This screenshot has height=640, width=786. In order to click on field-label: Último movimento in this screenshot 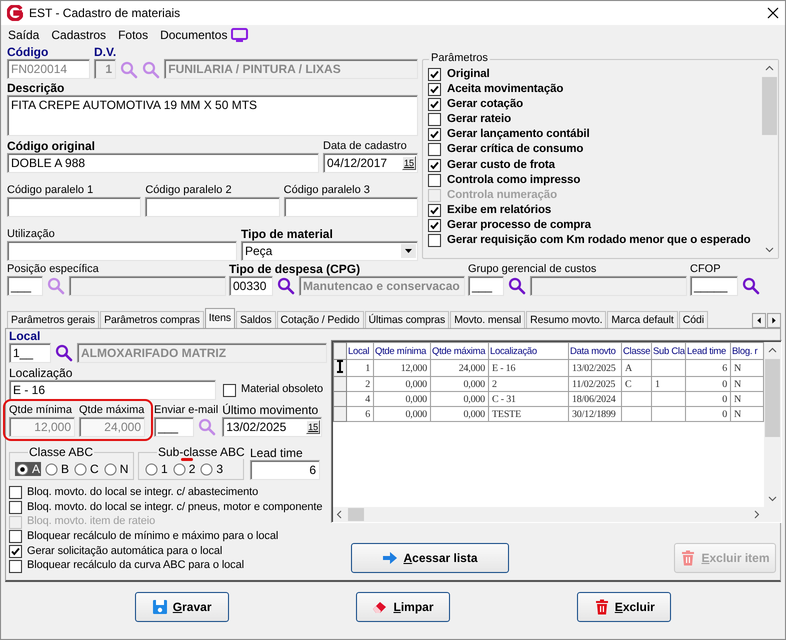, I will do `click(271, 410)`.